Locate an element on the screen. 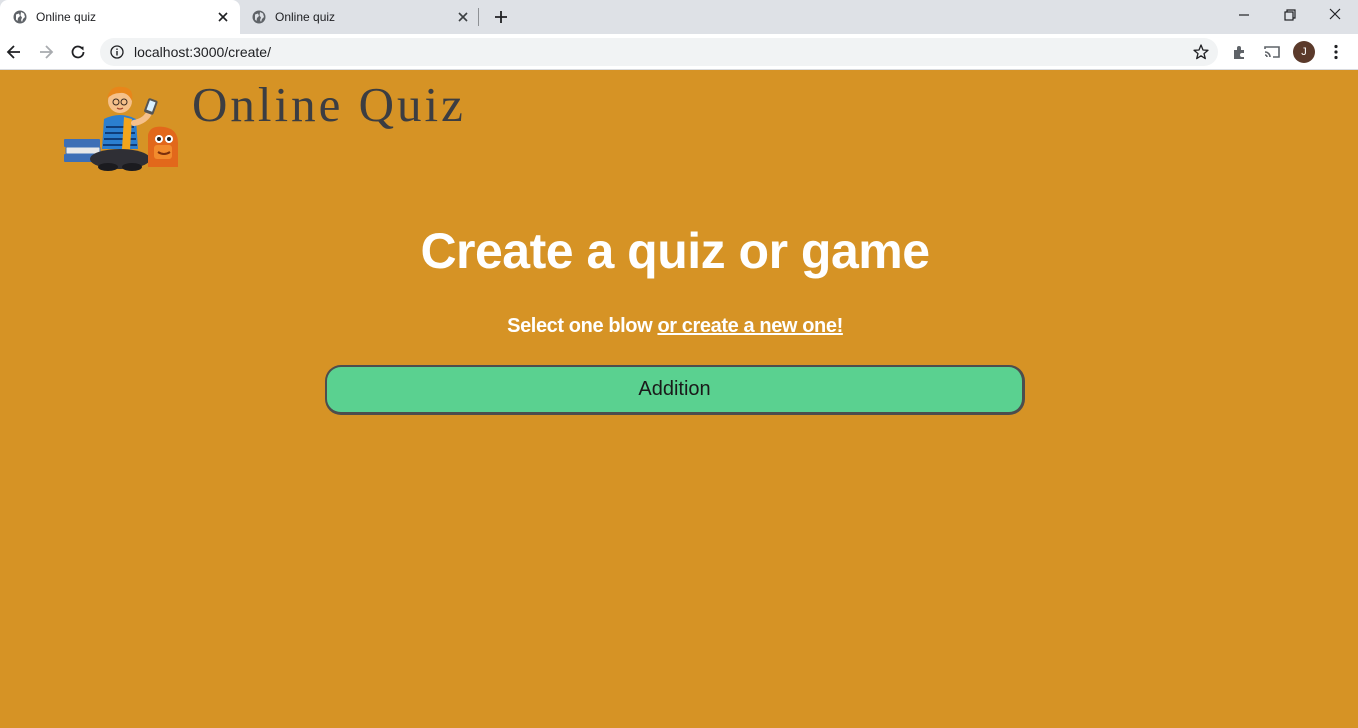 Image resolution: width=1358 pixels, height=728 pixels. create-new-quiz-link: or create a new one! is located at coordinates (750, 326).